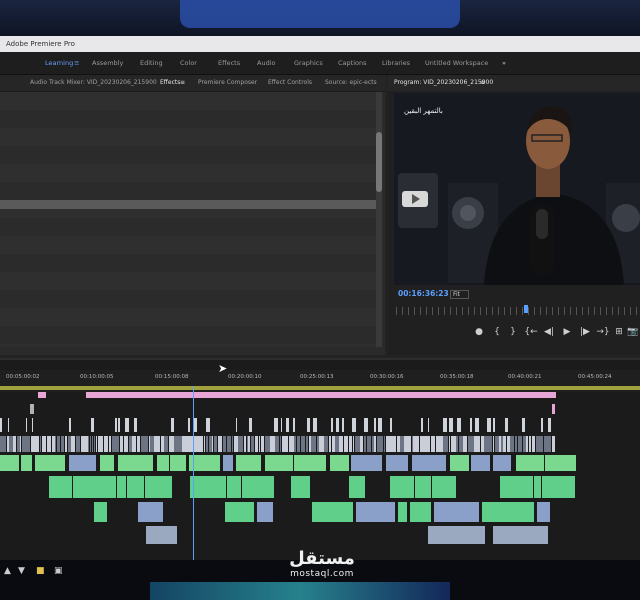 This screenshot has height=600, width=640. I want to click on effects-menu-icon: ≡, so click(182, 83).